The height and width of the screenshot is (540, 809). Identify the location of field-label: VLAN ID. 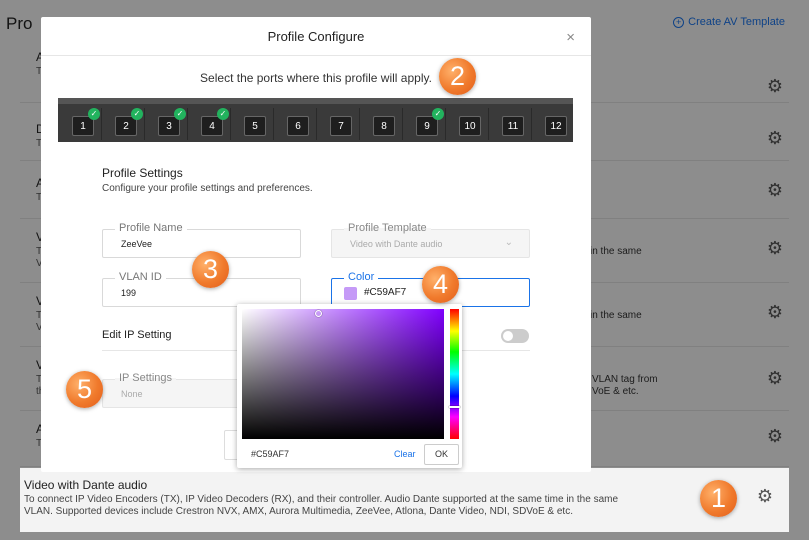
(140, 277).